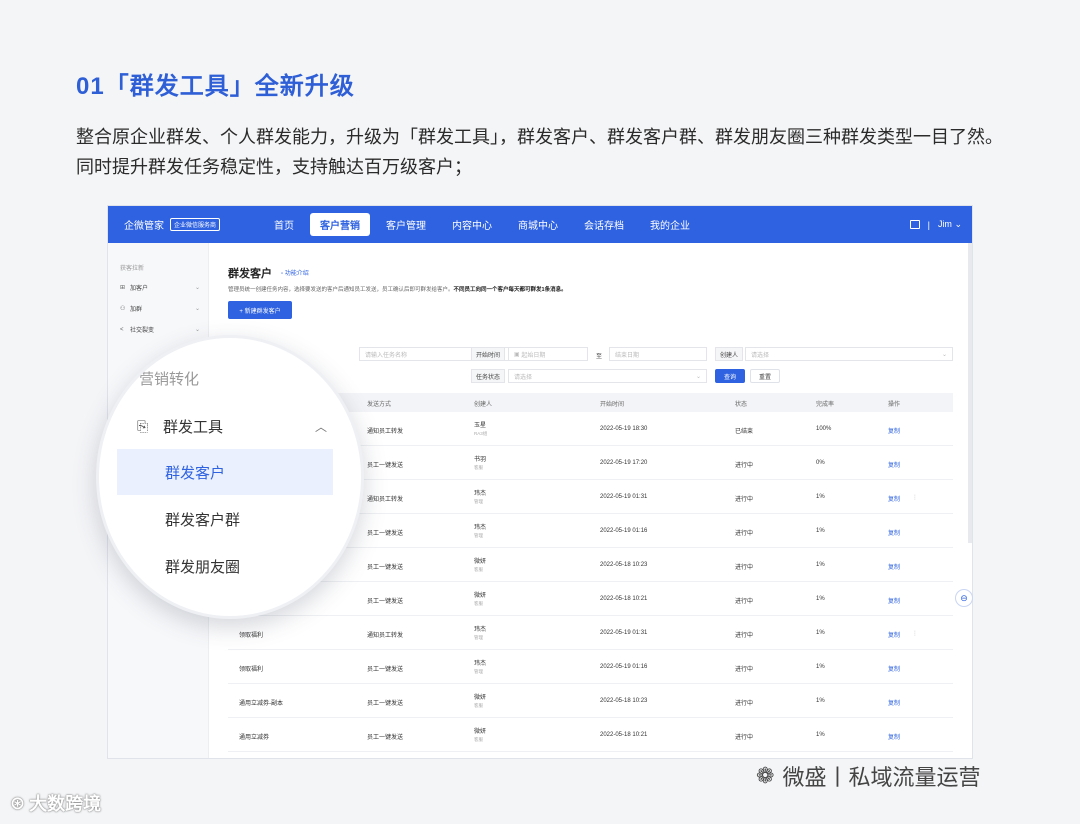 This screenshot has height=824, width=1080. What do you see at coordinates (744, 432) in the screenshot?
I see `status: 已结束` at bounding box center [744, 432].